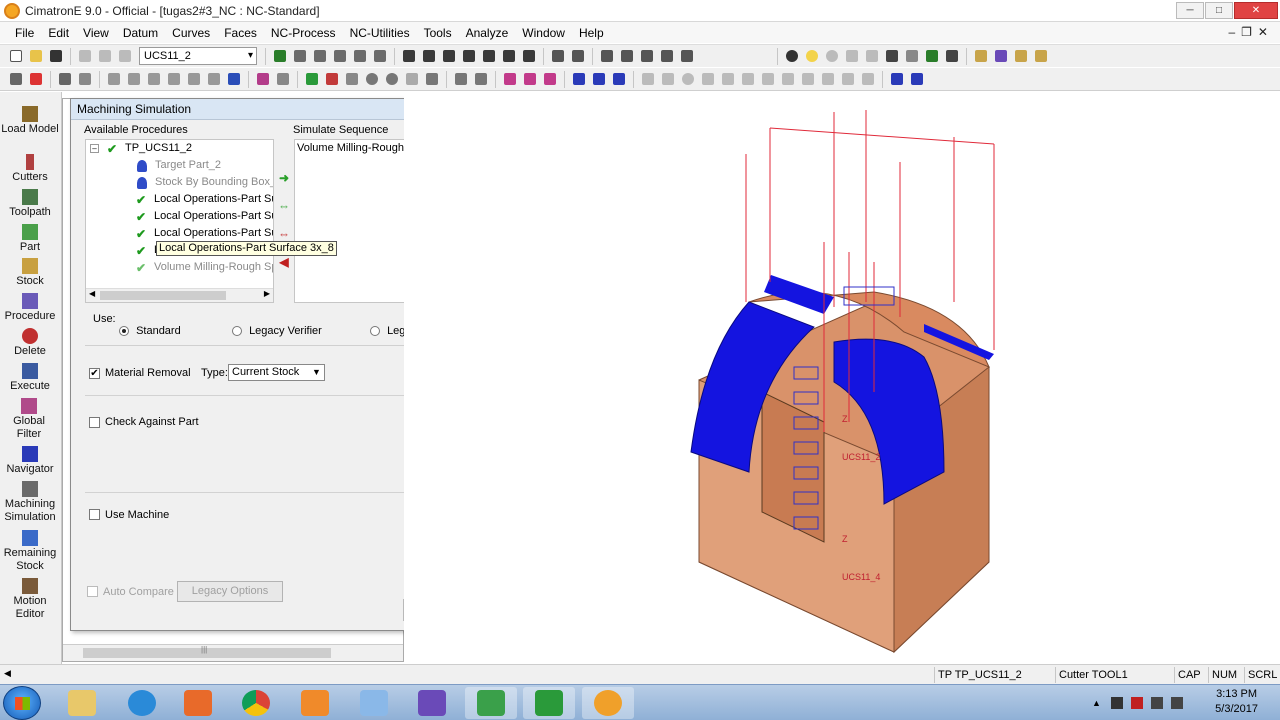 The image size is (1280, 720). Describe the element at coordinates (438, 33) in the screenshot. I see `menu-tools: Tools` at that location.